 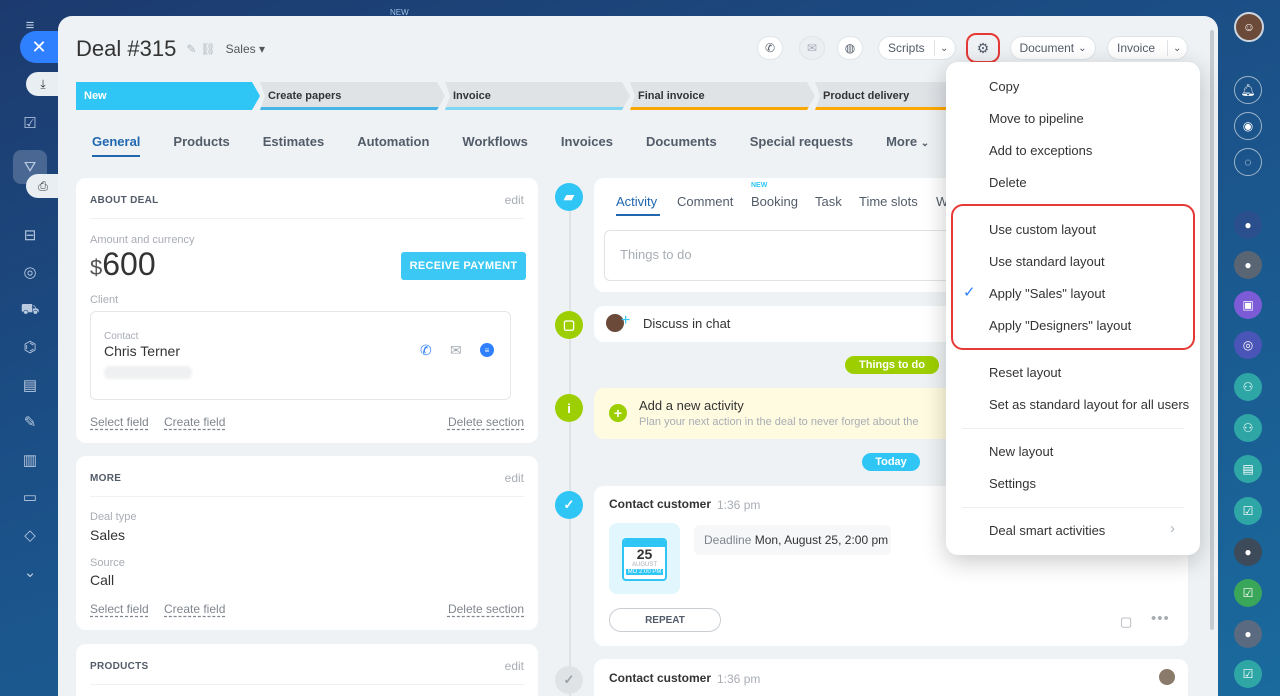 I want to click on contact-name: Chris Terner, so click(x=142, y=351).